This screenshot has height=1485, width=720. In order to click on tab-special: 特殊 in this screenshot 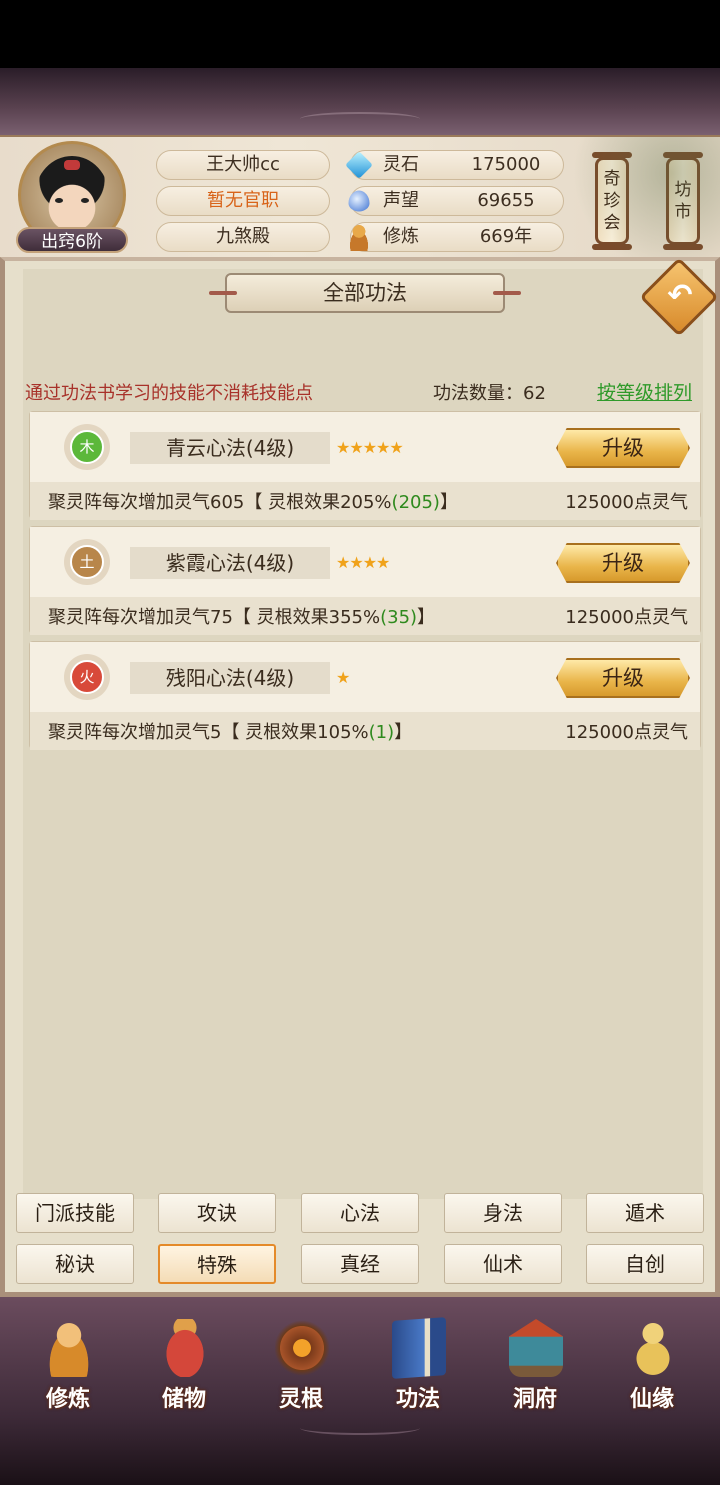, I will do `click(217, 1264)`.